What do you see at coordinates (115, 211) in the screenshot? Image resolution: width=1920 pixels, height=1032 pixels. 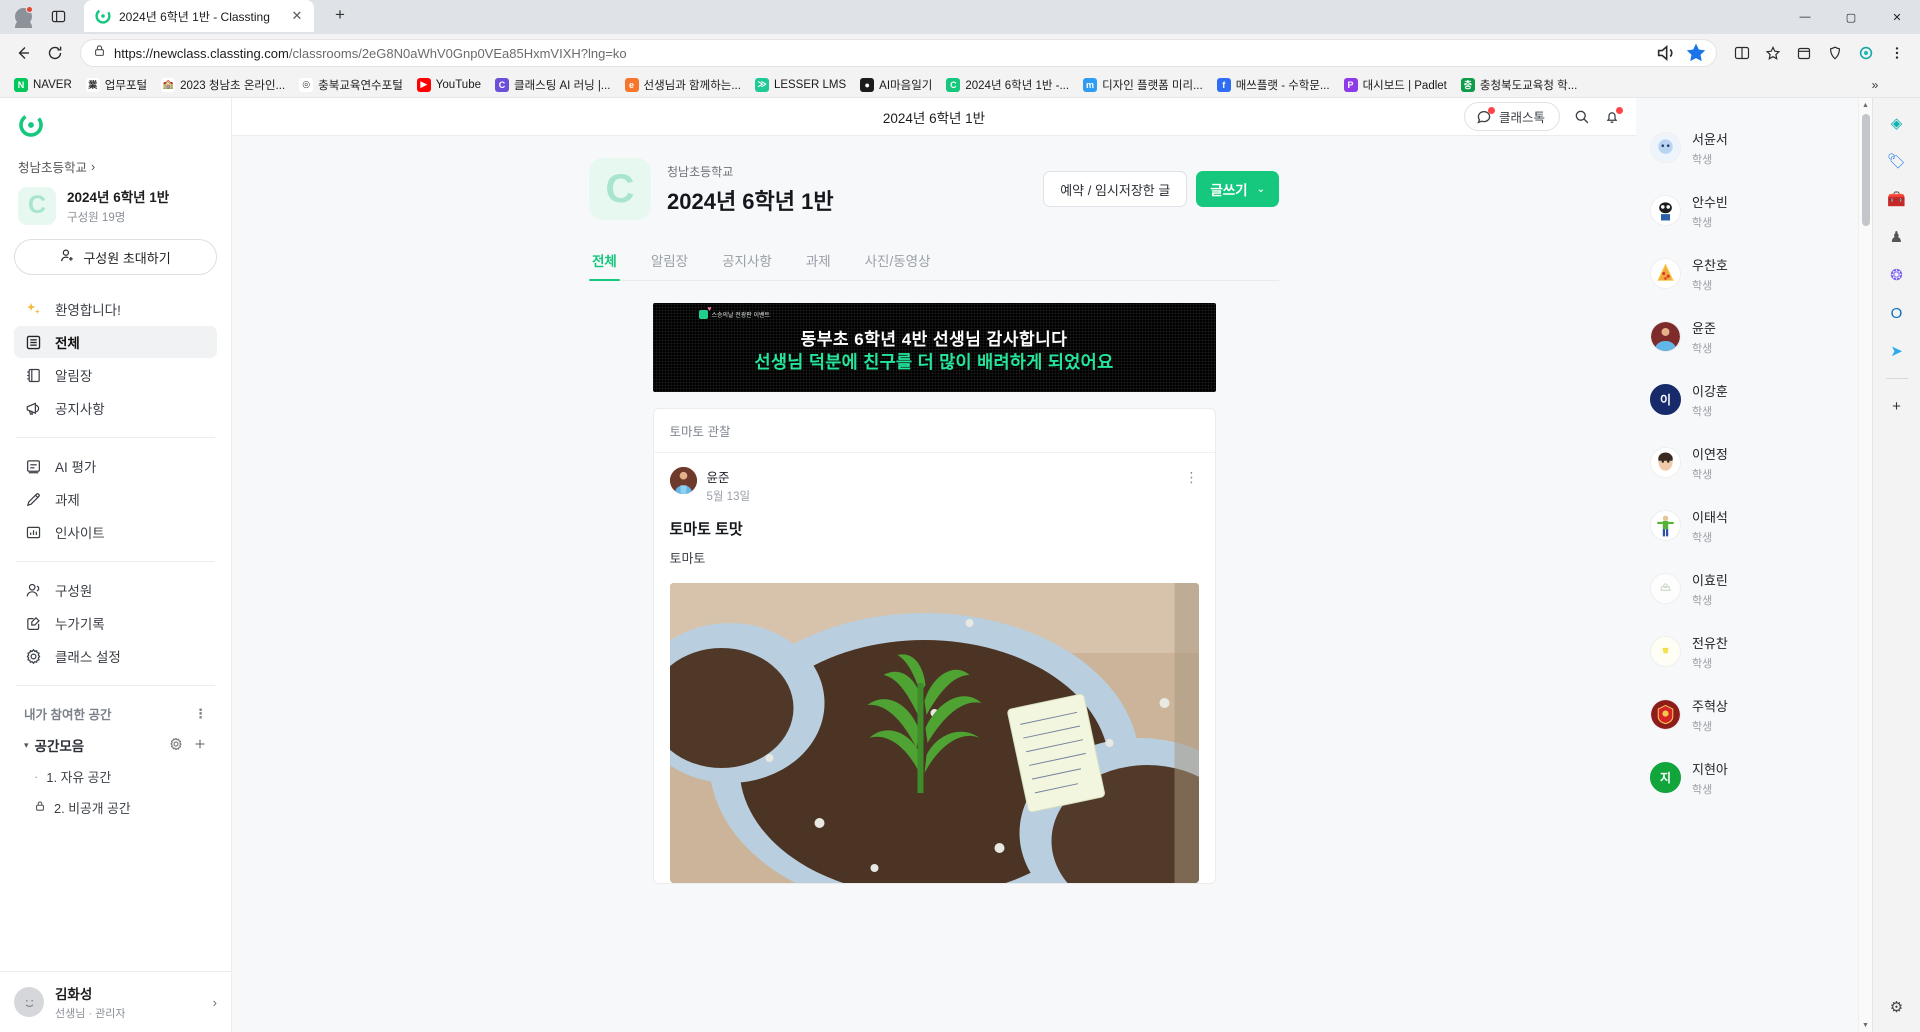 I see `sidebar-class-card: C 2024년 6학년 1반 구성원 19명` at bounding box center [115, 211].